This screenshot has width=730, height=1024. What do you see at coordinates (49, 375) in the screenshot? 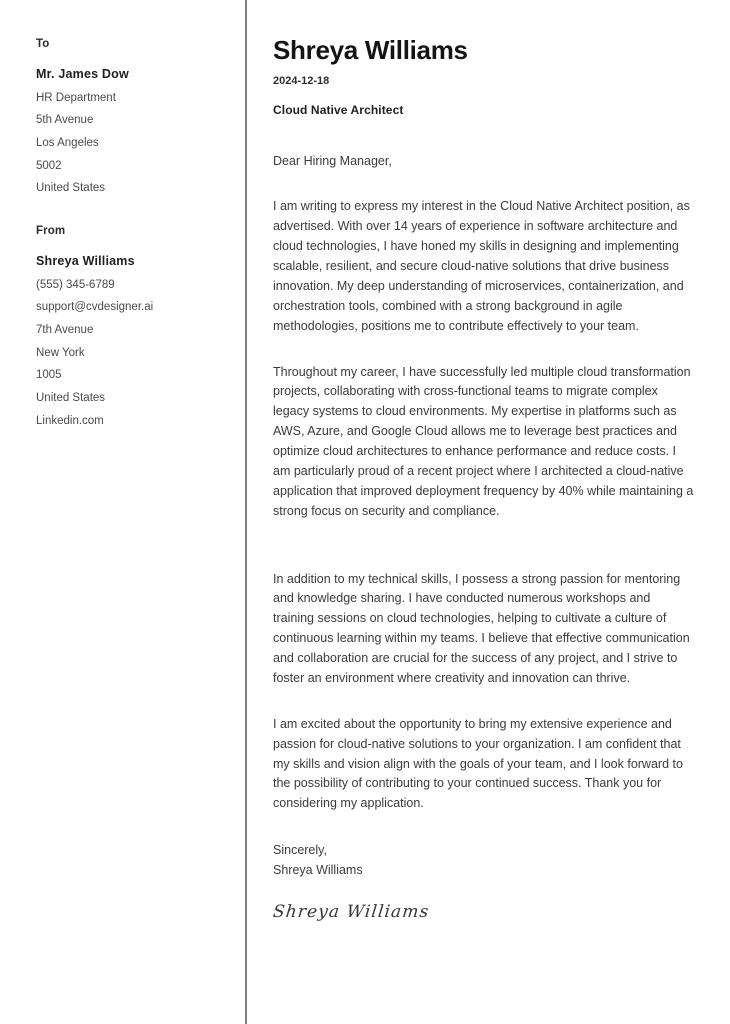
I see `sender-line: 1005` at bounding box center [49, 375].